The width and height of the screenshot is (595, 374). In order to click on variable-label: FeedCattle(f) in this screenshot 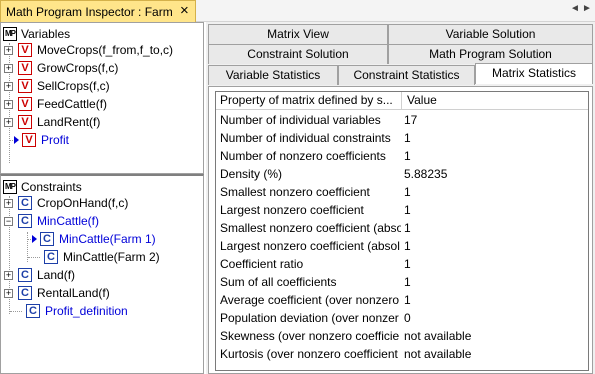, I will do `click(72, 104)`.